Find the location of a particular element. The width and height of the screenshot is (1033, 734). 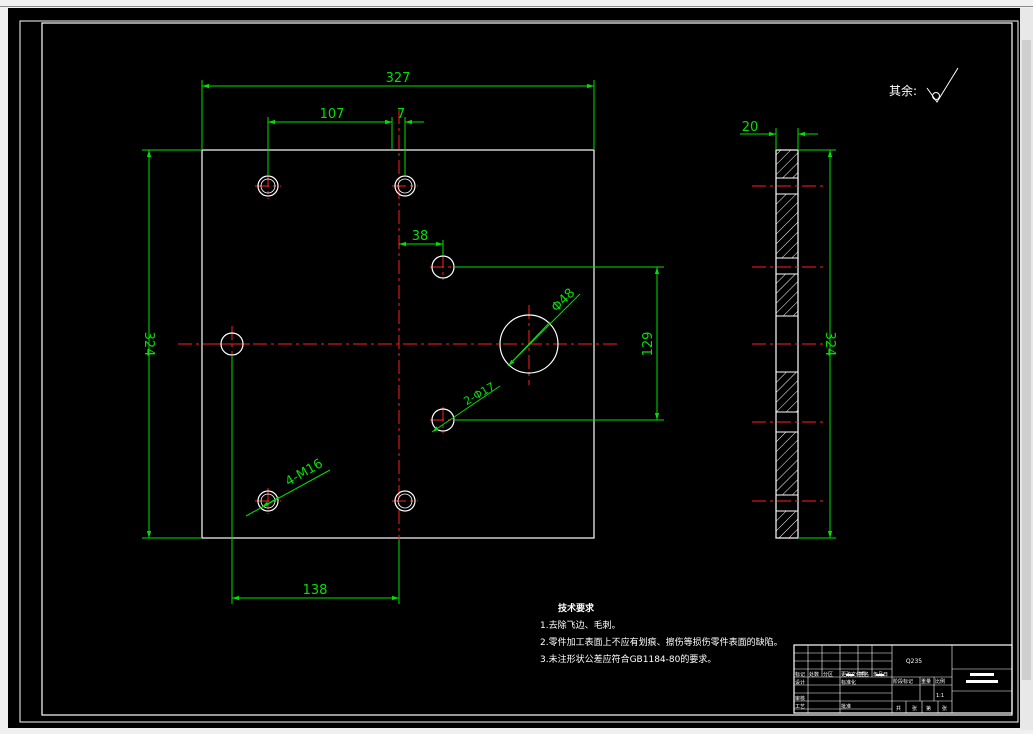

company-mark is located at coordinates (982, 674).